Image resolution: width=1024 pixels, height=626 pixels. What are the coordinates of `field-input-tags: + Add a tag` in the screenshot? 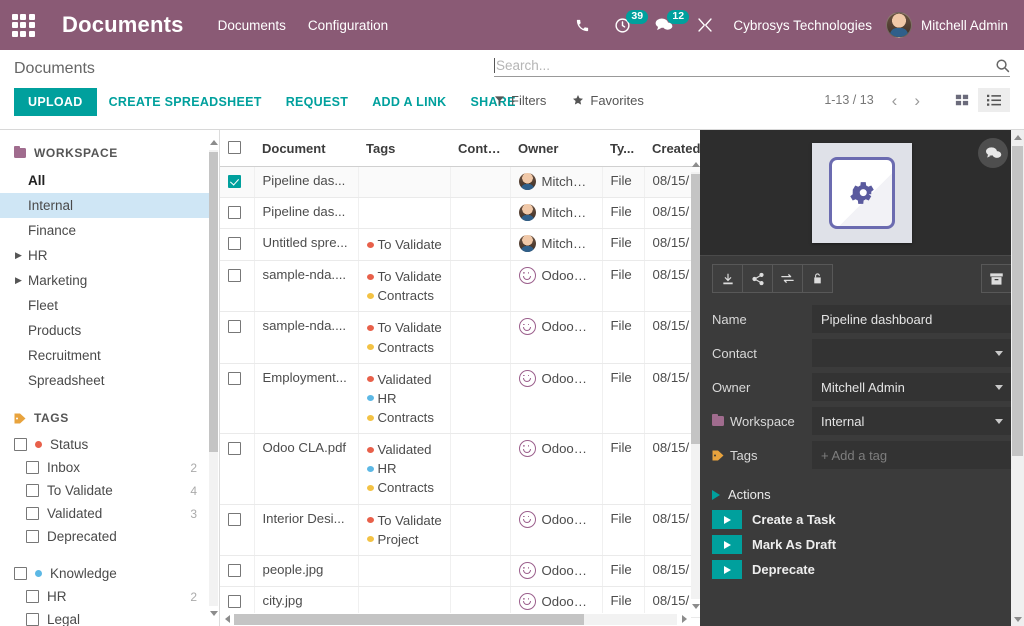 It's located at (912, 455).